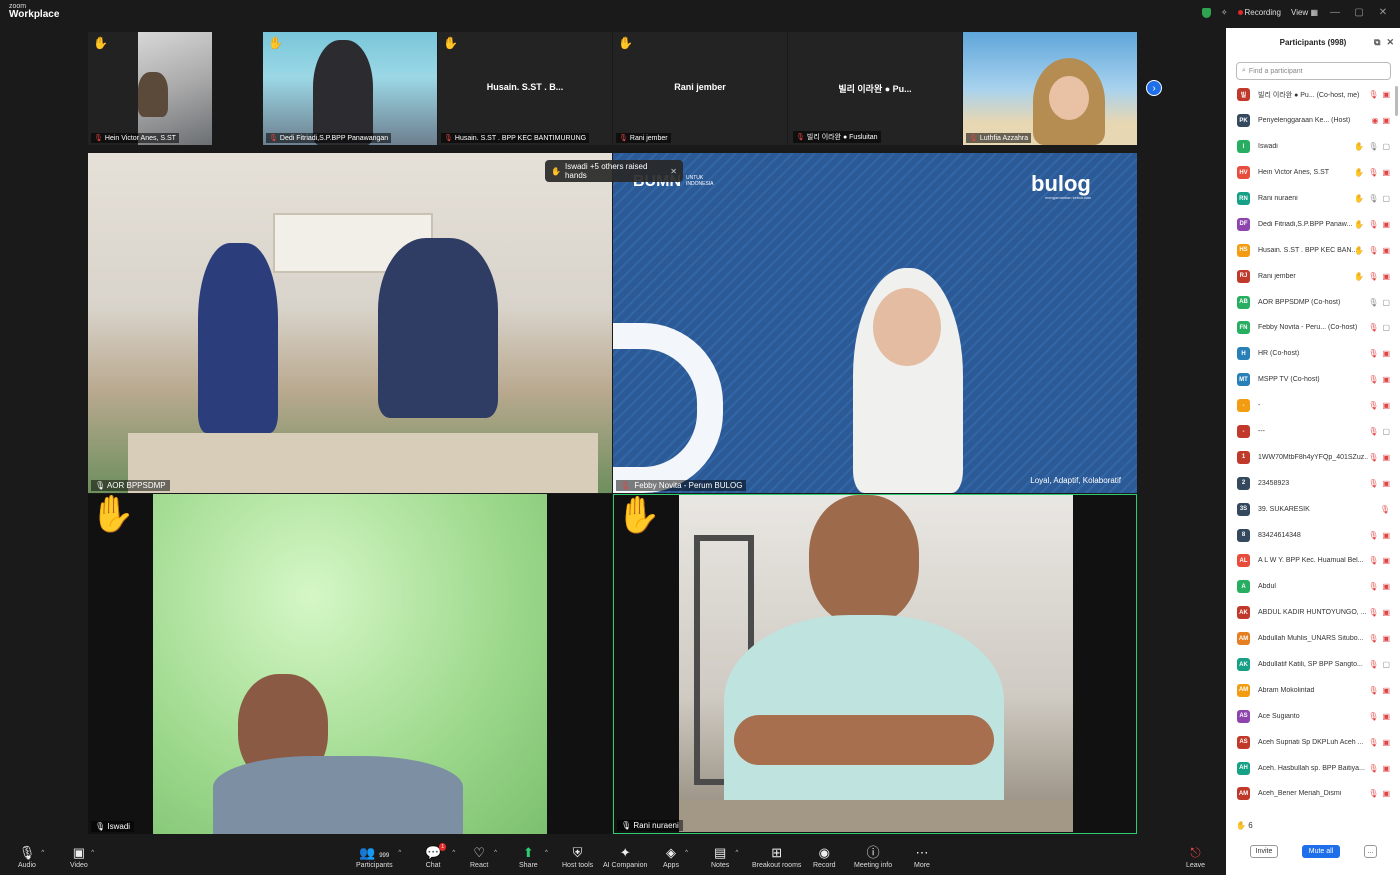  I want to click on participant-row: A Abdul 🎙 ▣, so click(1310, 587).